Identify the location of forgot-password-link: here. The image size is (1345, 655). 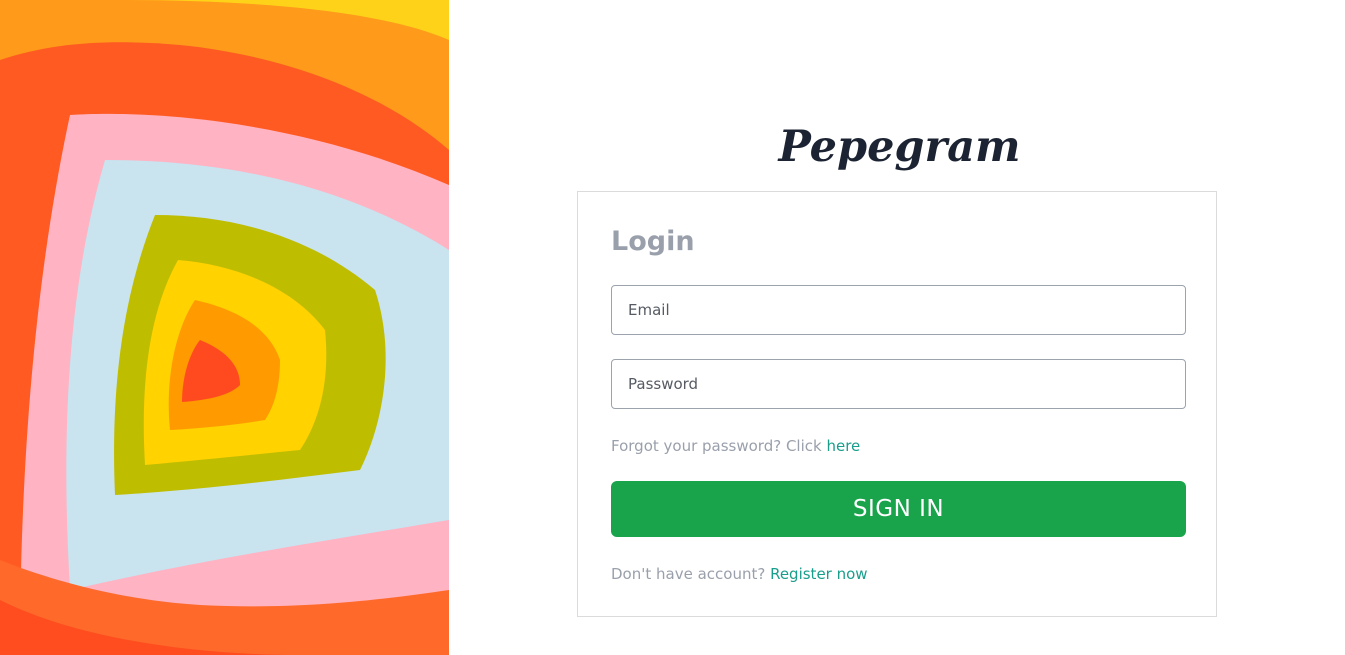
(843, 446).